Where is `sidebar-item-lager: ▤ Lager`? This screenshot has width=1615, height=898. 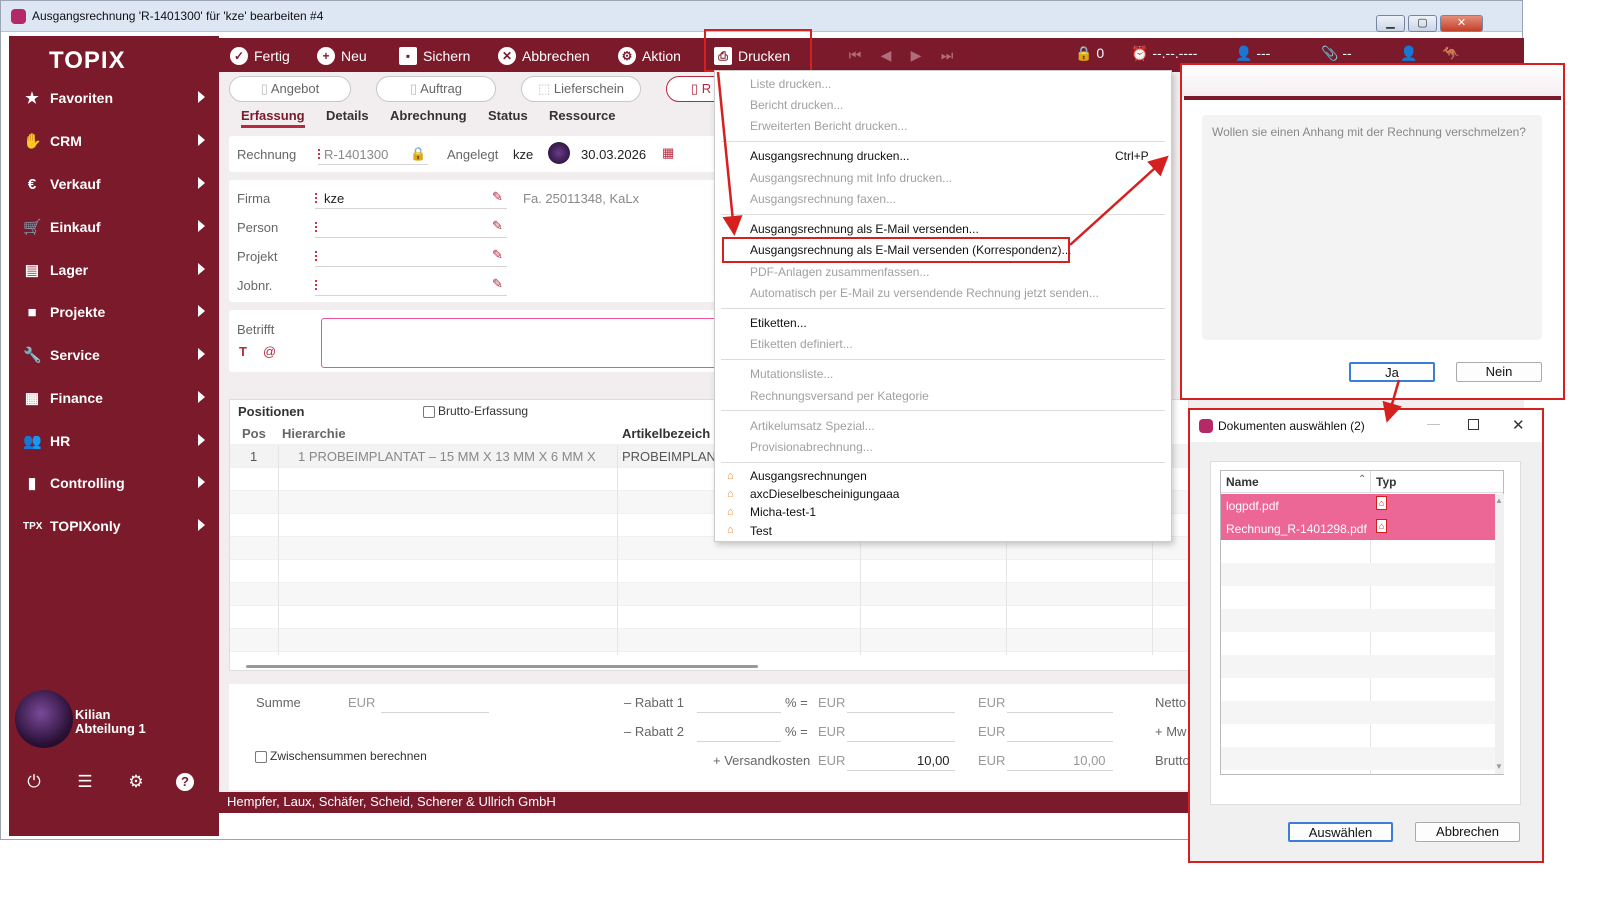 sidebar-item-lager: ▤ Lager is located at coordinates (114, 271).